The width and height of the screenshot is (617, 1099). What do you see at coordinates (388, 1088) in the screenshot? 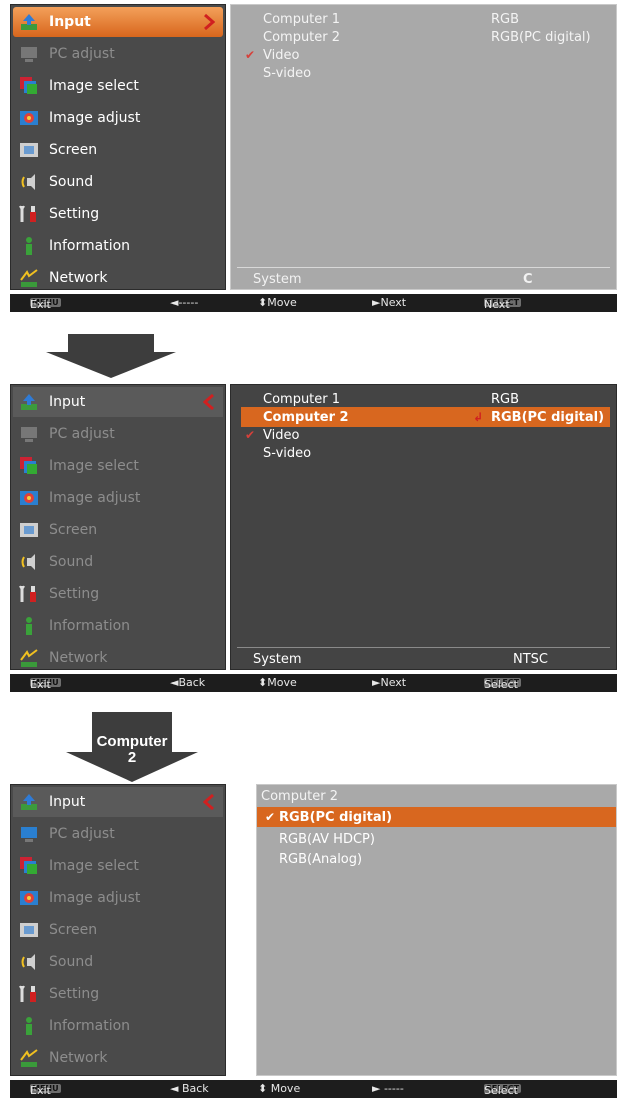
I see `next-hint: ► -----` at bounding box center [388, 1088].